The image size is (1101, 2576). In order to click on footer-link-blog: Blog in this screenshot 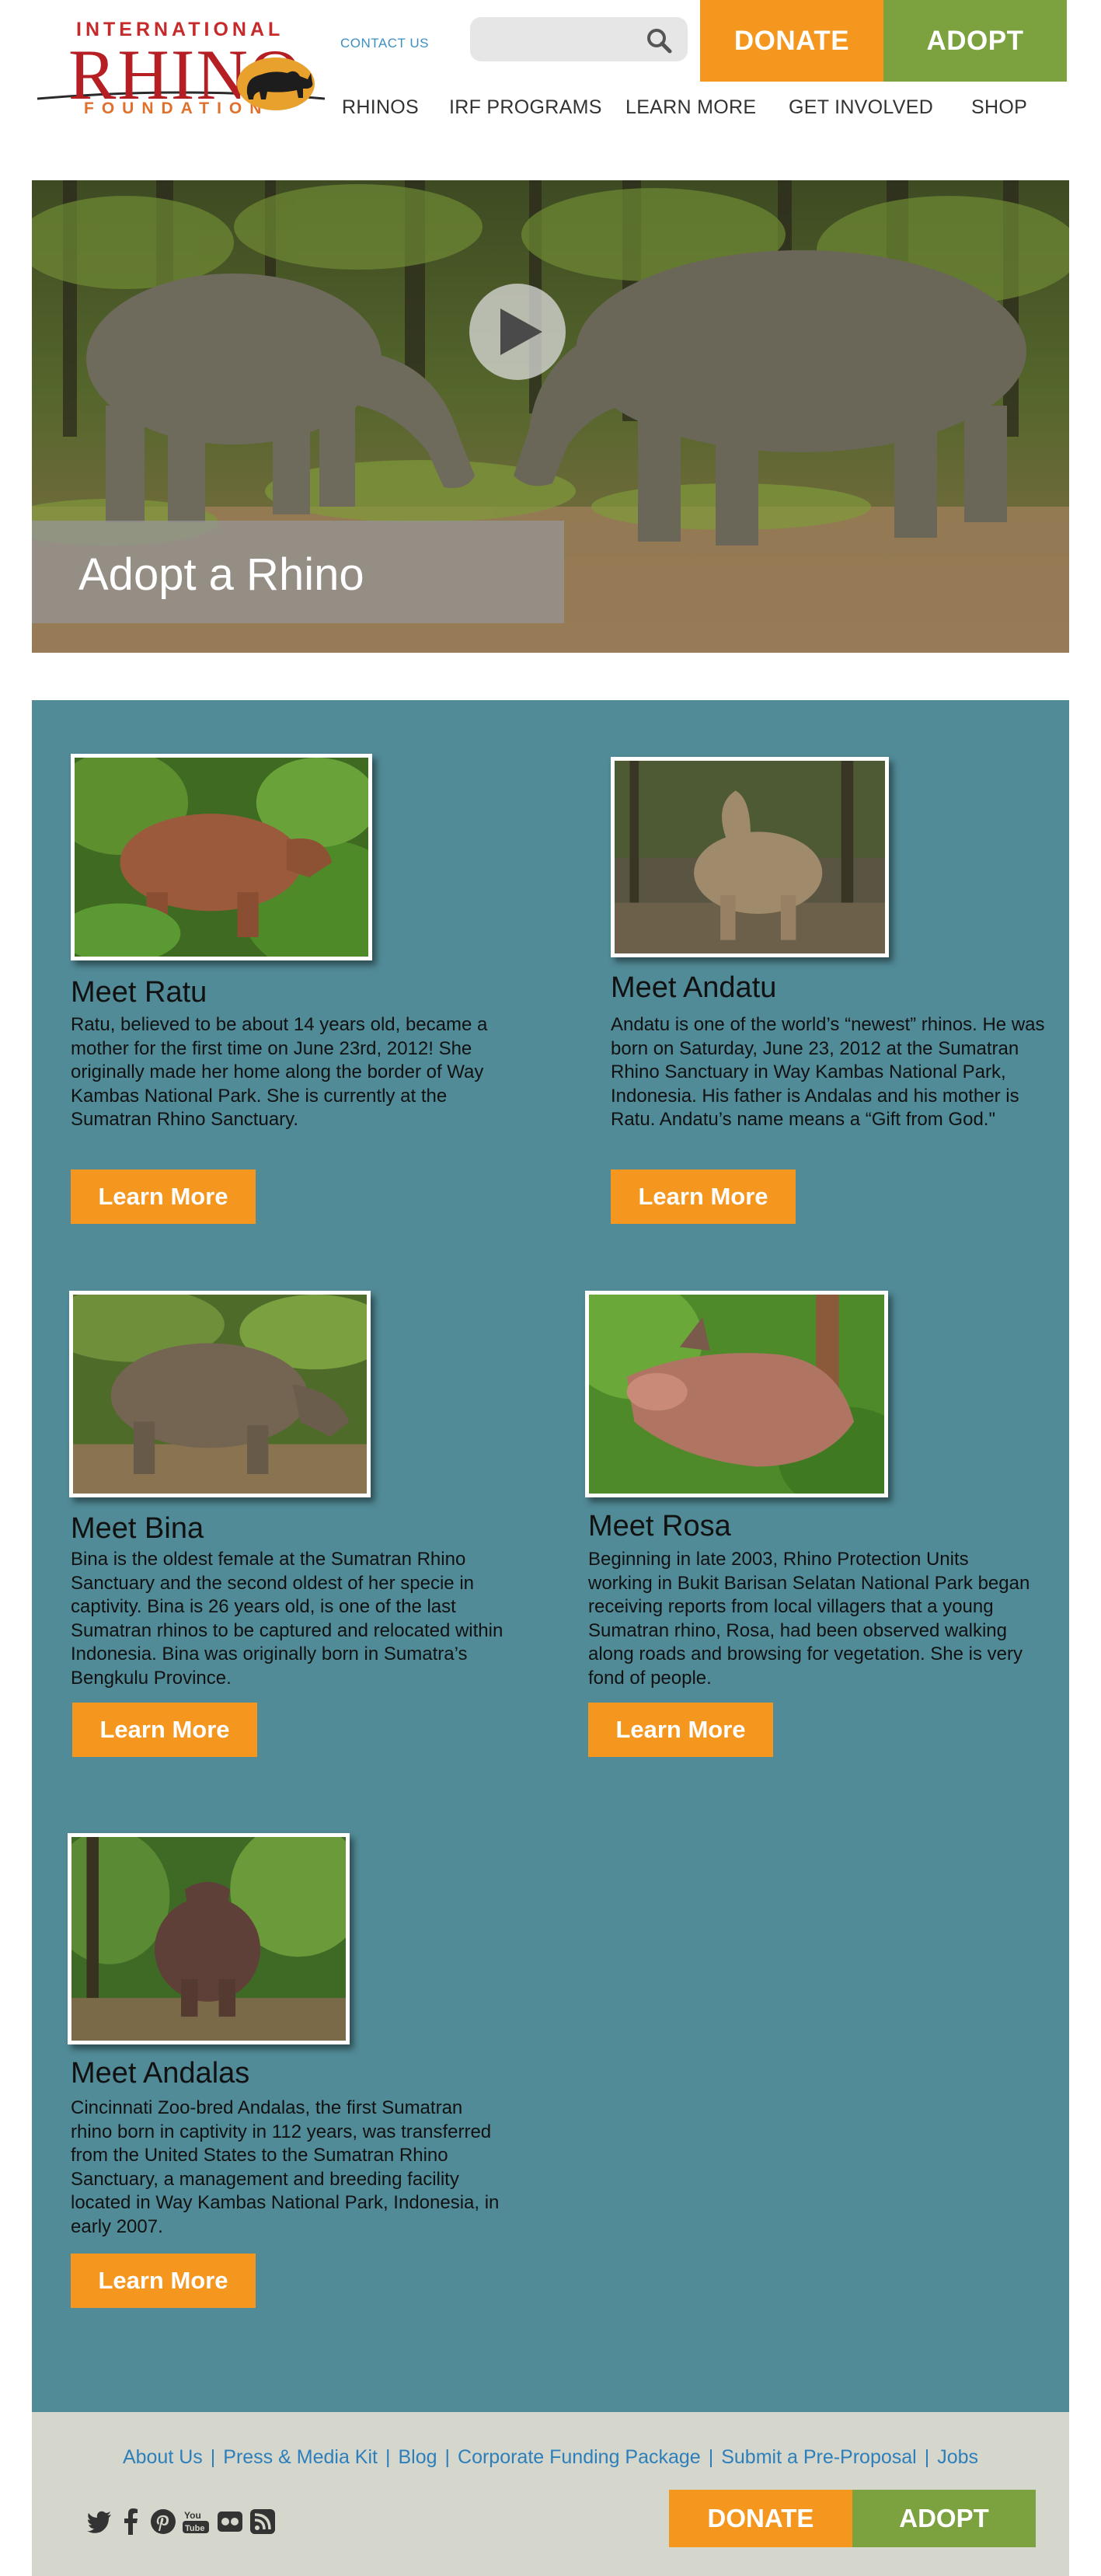, I will do `click(417, 2457)`.